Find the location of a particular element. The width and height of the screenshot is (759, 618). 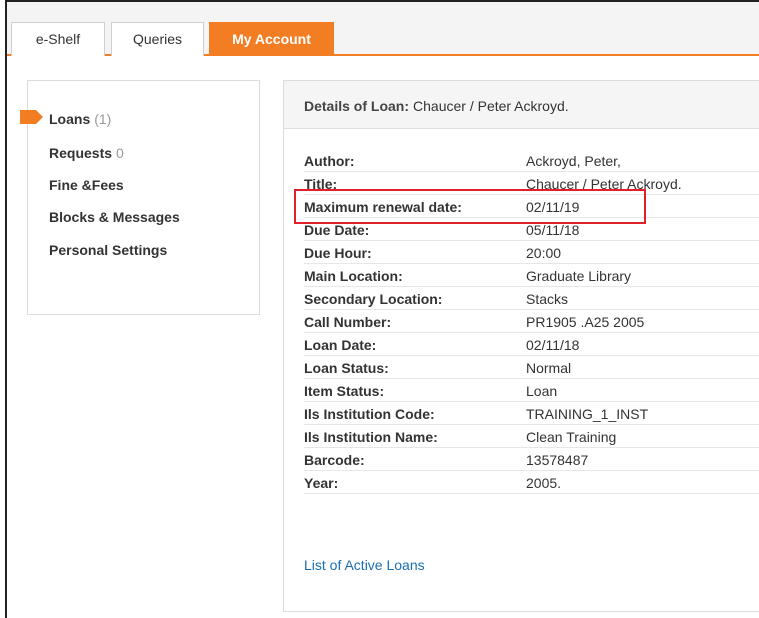

field-label: Loan Date: is located at coordinates (340, 345).